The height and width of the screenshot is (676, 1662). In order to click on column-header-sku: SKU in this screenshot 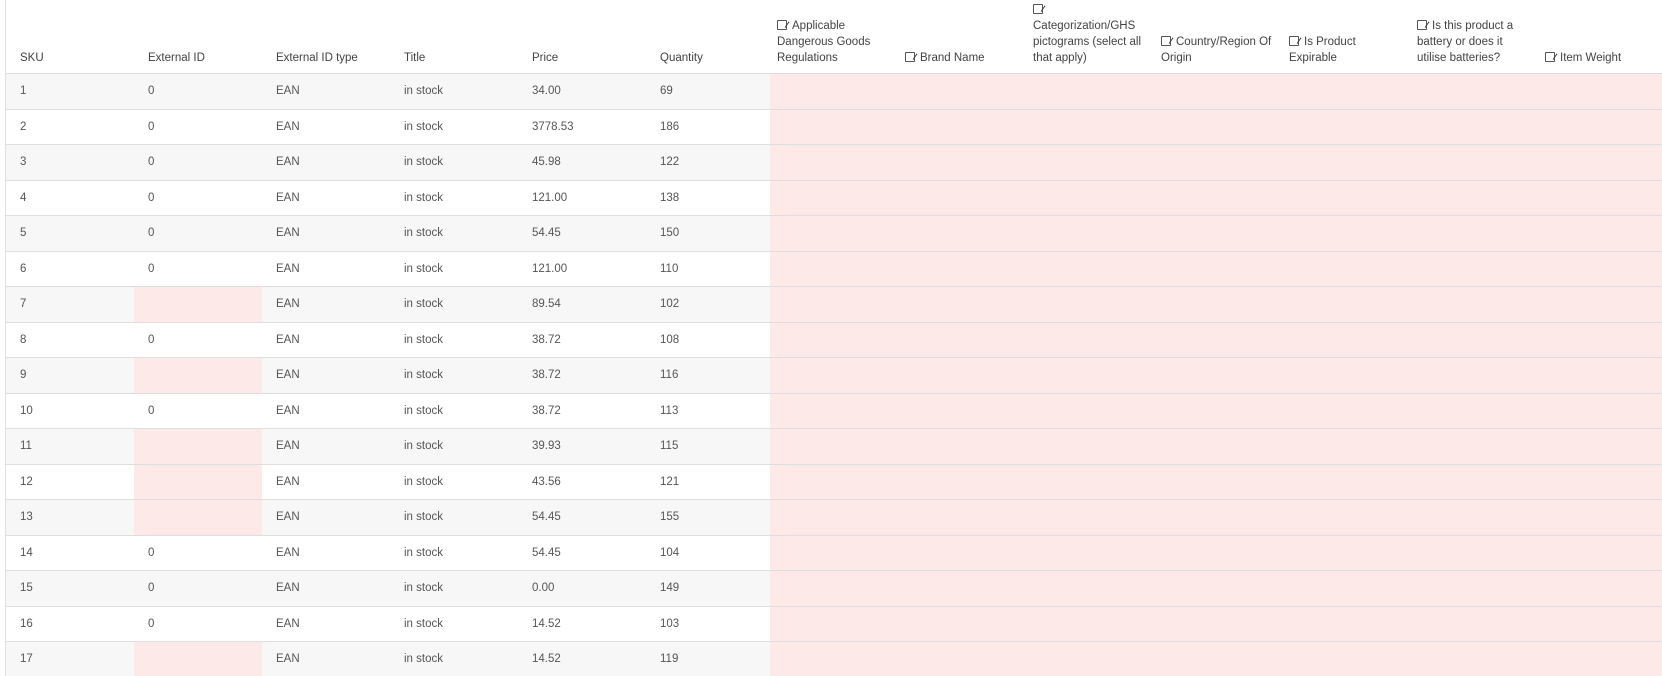, I will do `click(70, 58)`.